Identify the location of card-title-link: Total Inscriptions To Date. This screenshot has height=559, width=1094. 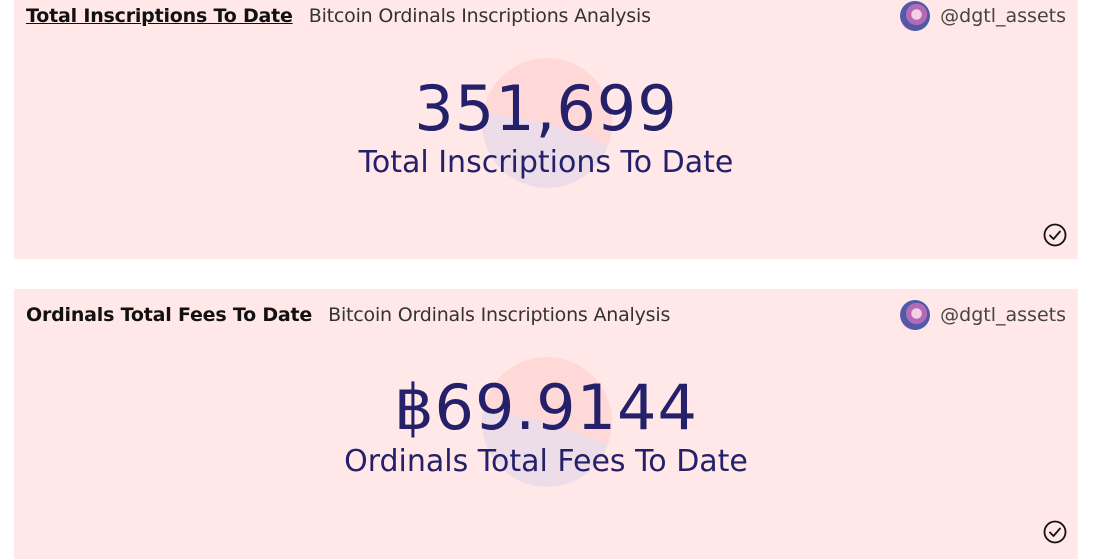
(159, 16).